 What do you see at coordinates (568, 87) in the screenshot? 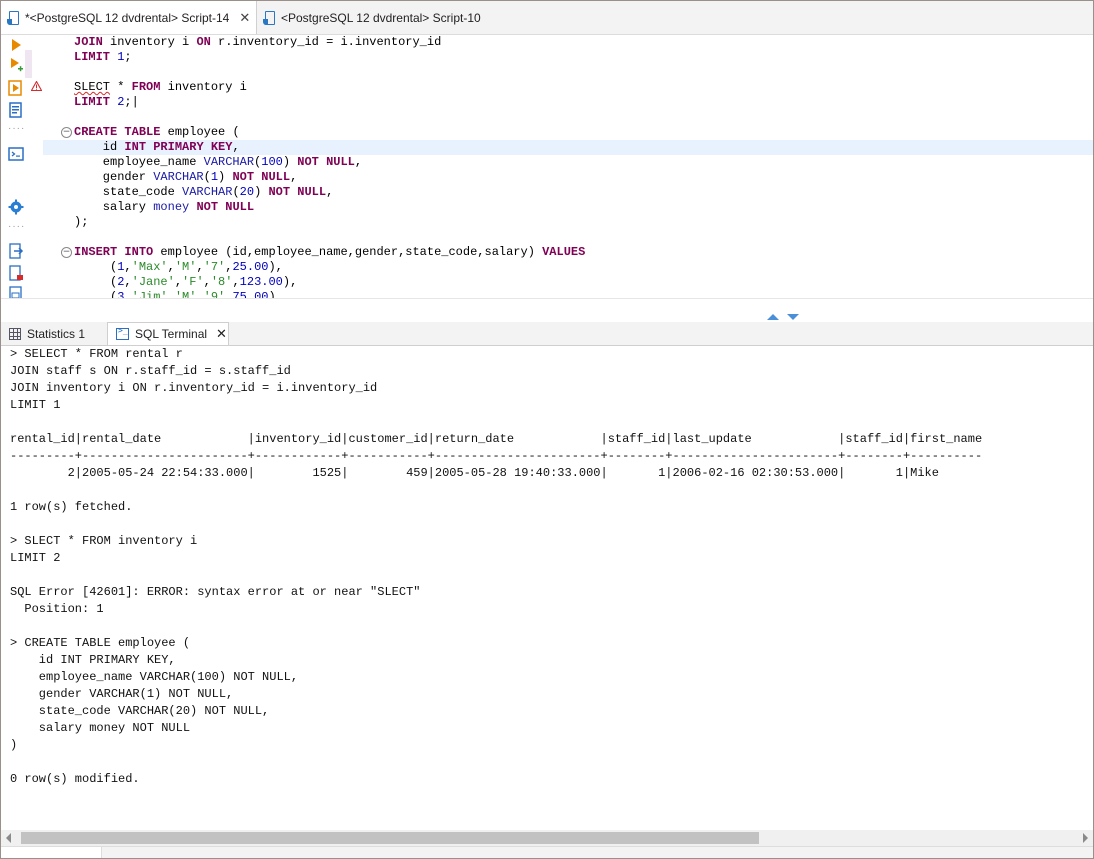
I see `code-line: SLECT * FROM inventory i` at bounding box center [568, 87].